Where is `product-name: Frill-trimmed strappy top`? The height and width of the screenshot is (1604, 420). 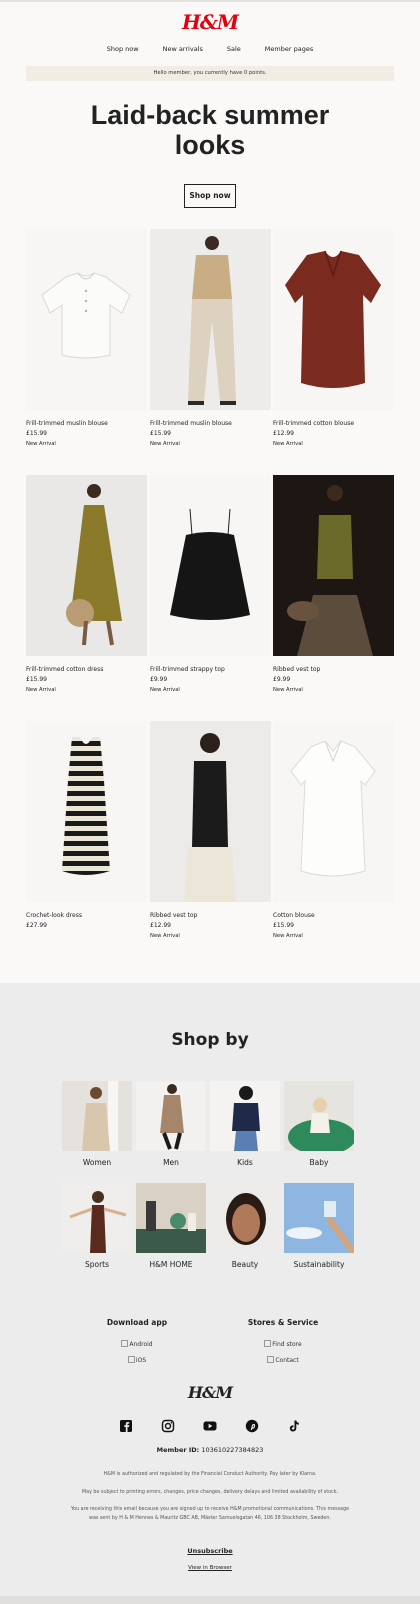 product-name: Frill-trimmed strappy top is located at coordinates (210, 669).